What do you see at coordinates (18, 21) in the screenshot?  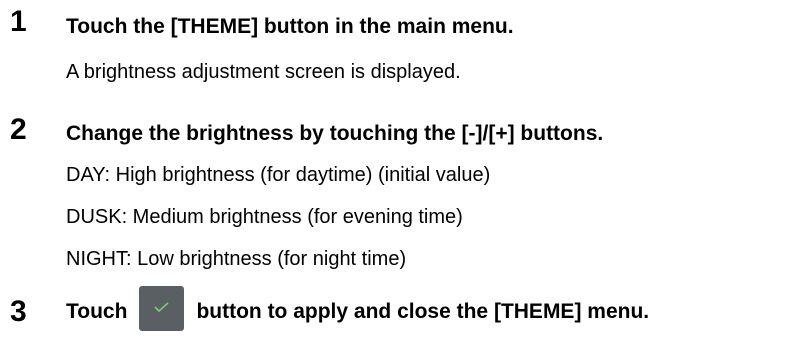 I see `step-number: 1` at bounding box center [18, 21].